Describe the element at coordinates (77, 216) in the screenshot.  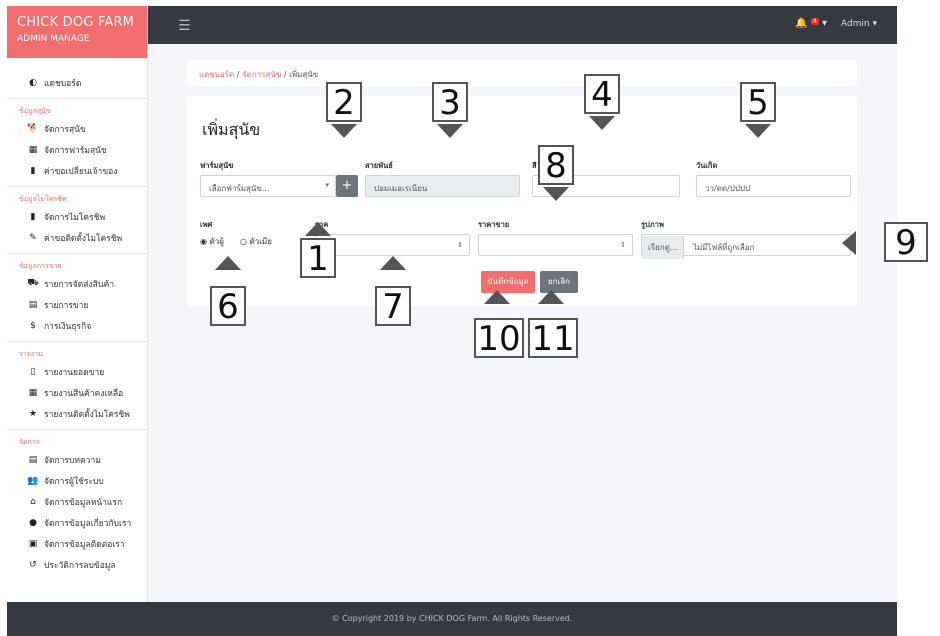
I see `sidebar-item: ▮ จัดการไมโครชิพ` at that location.